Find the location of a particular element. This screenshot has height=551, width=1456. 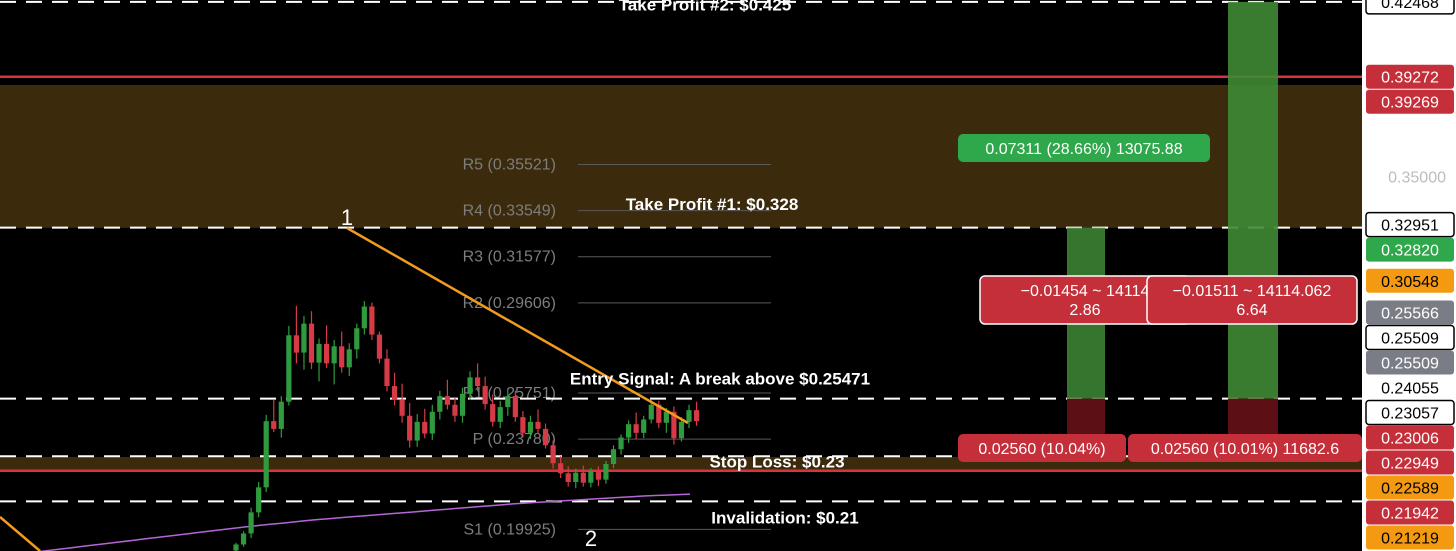

price-label-text: 0.42468 is located at coordinates (1410, 6).